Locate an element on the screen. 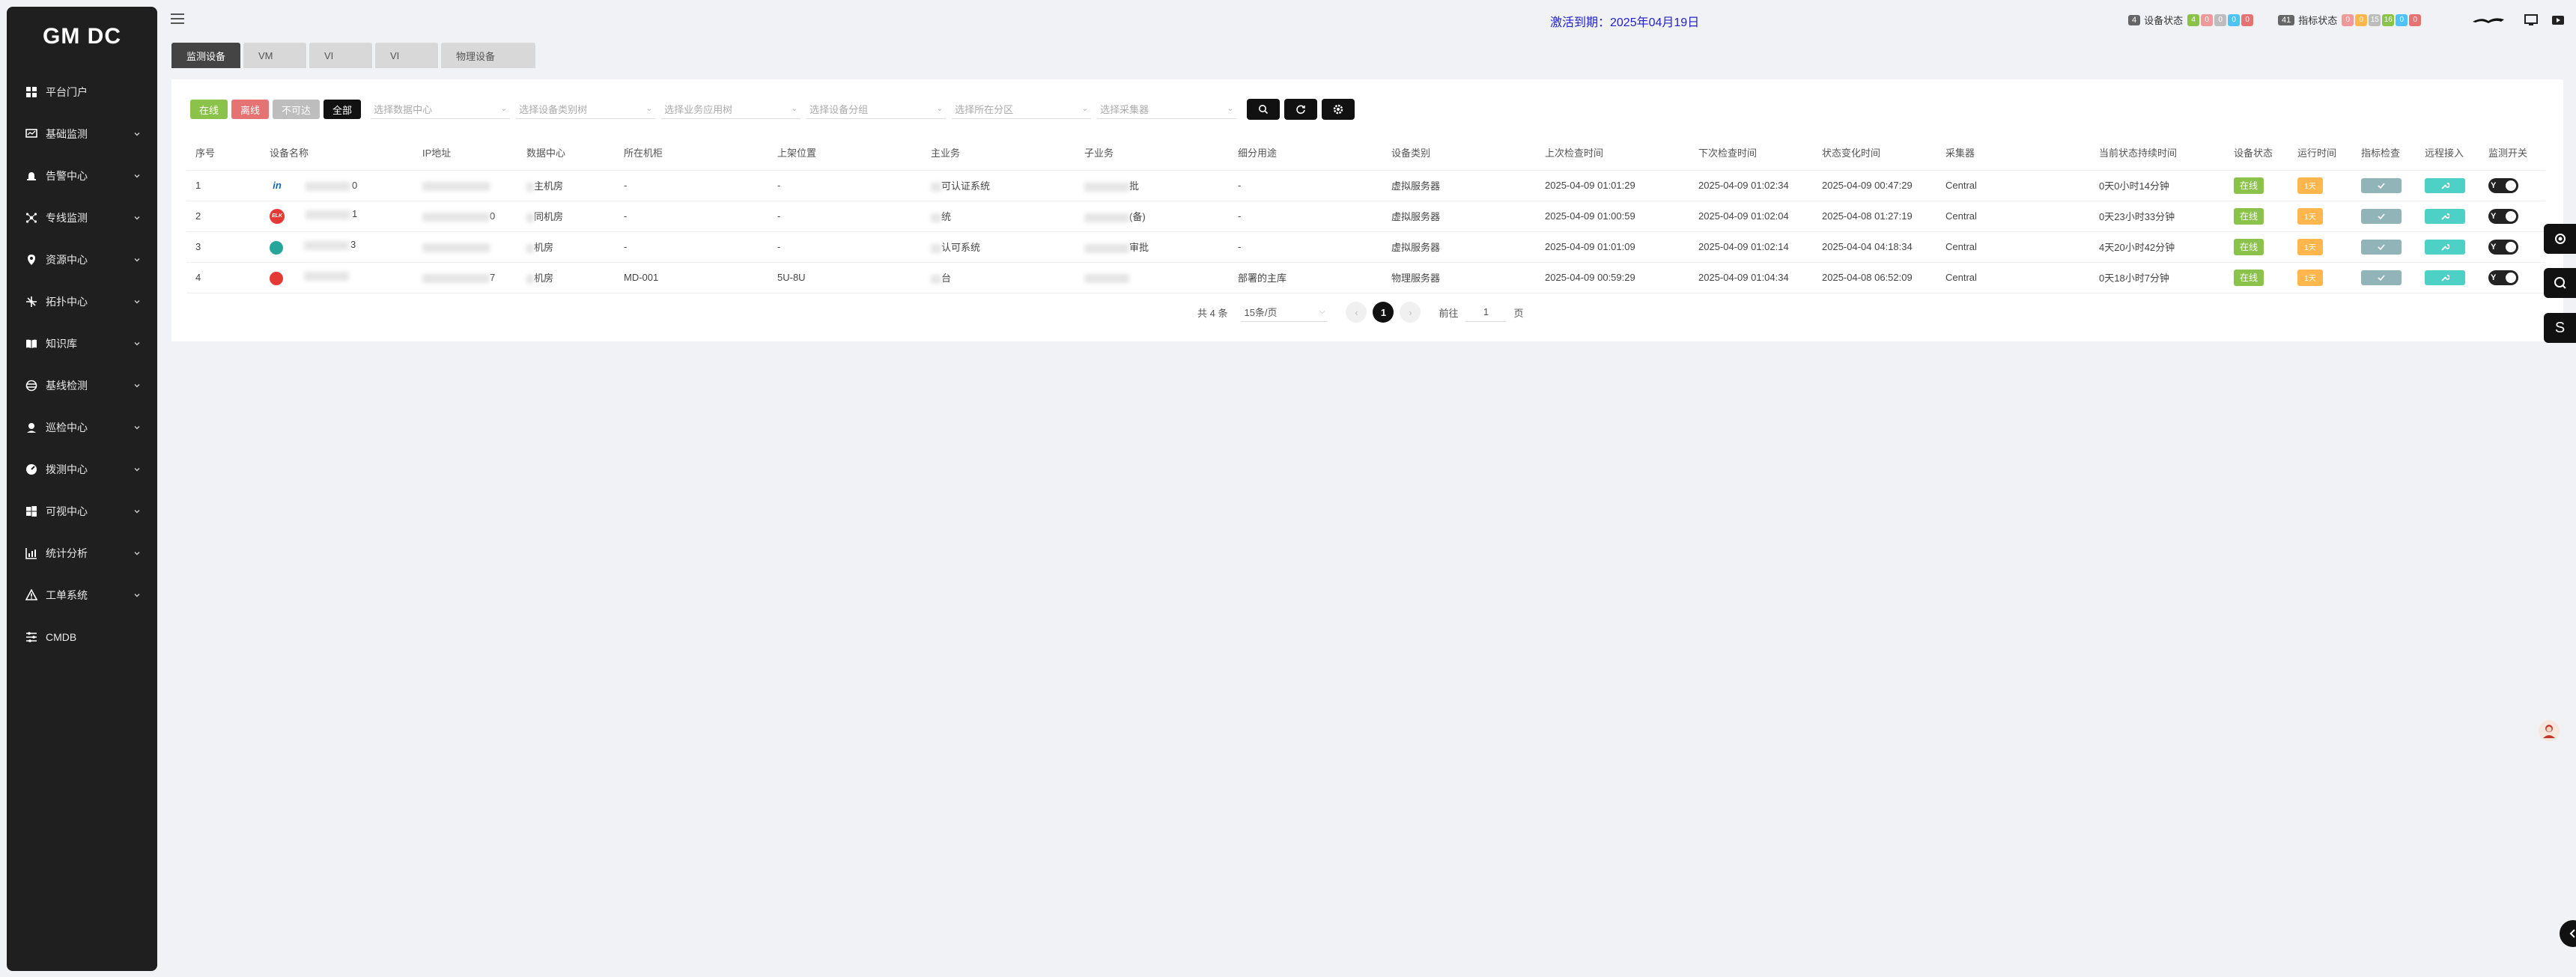 Image resolution: width=2576 pixels, height=977 pixels. filter-select-2: 选择业务应用树 ⌄ is located at coordinates (731, 109).